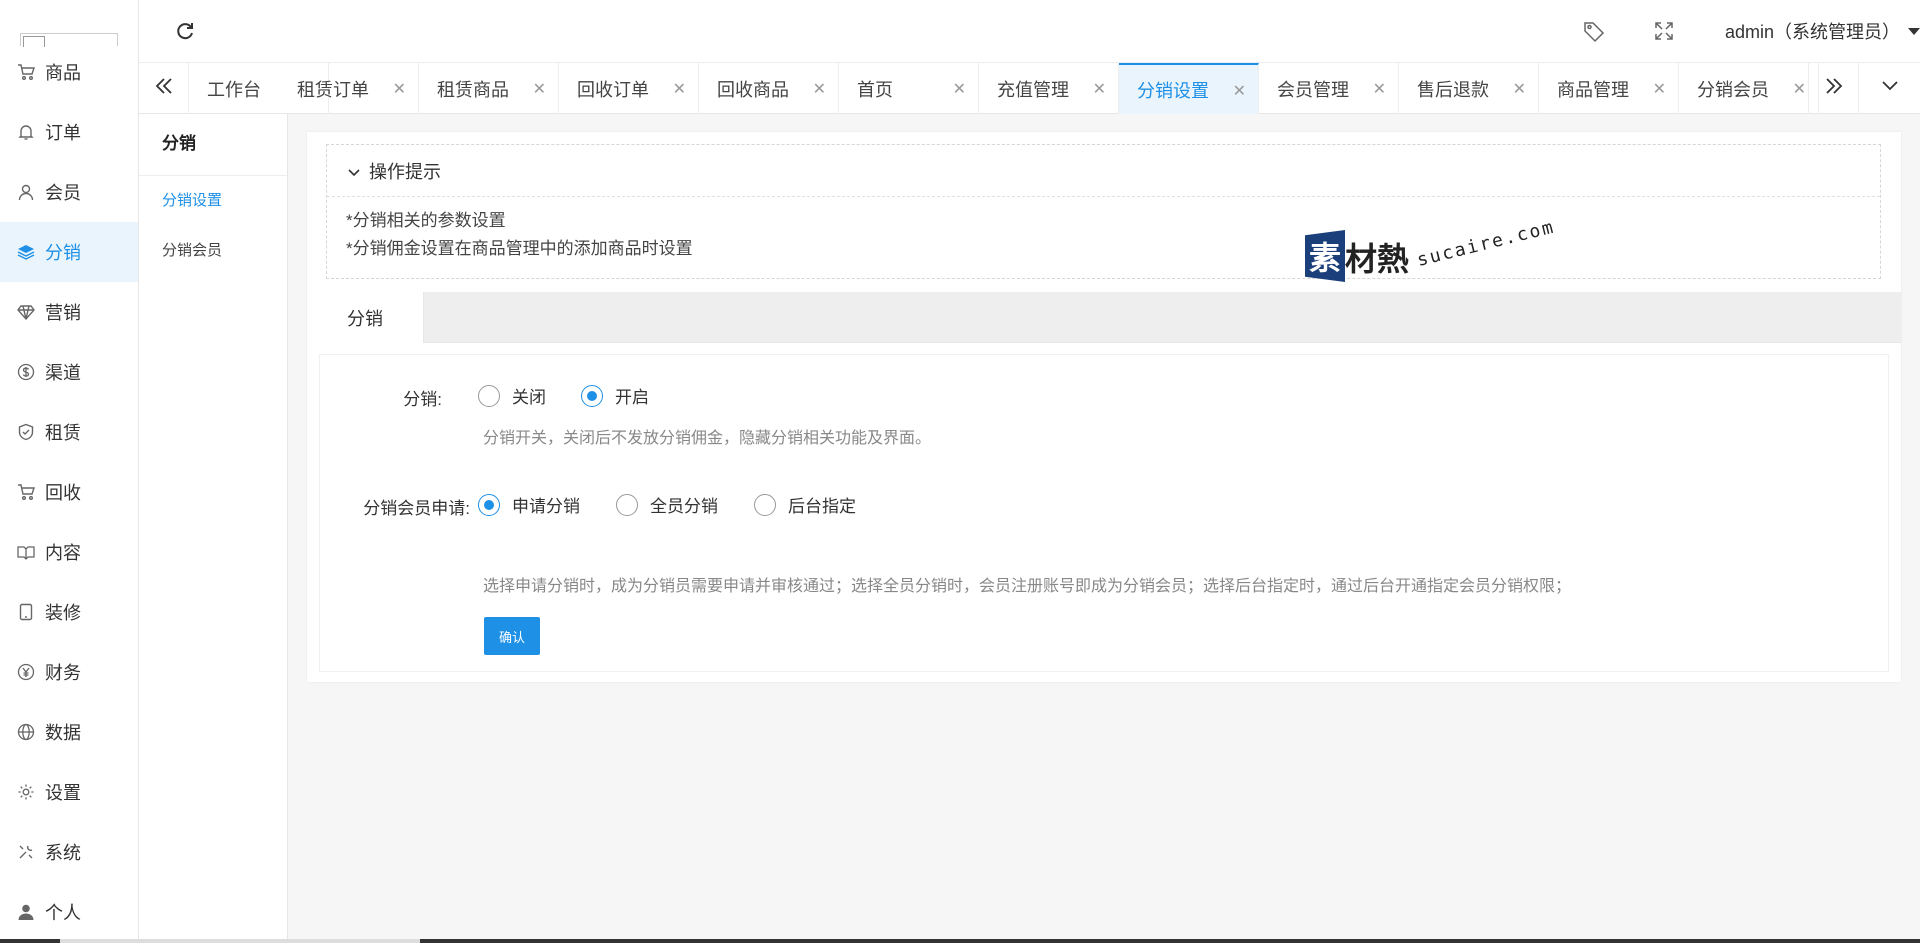  I want to click on double-chevron-left-icon, so click(164, 88).